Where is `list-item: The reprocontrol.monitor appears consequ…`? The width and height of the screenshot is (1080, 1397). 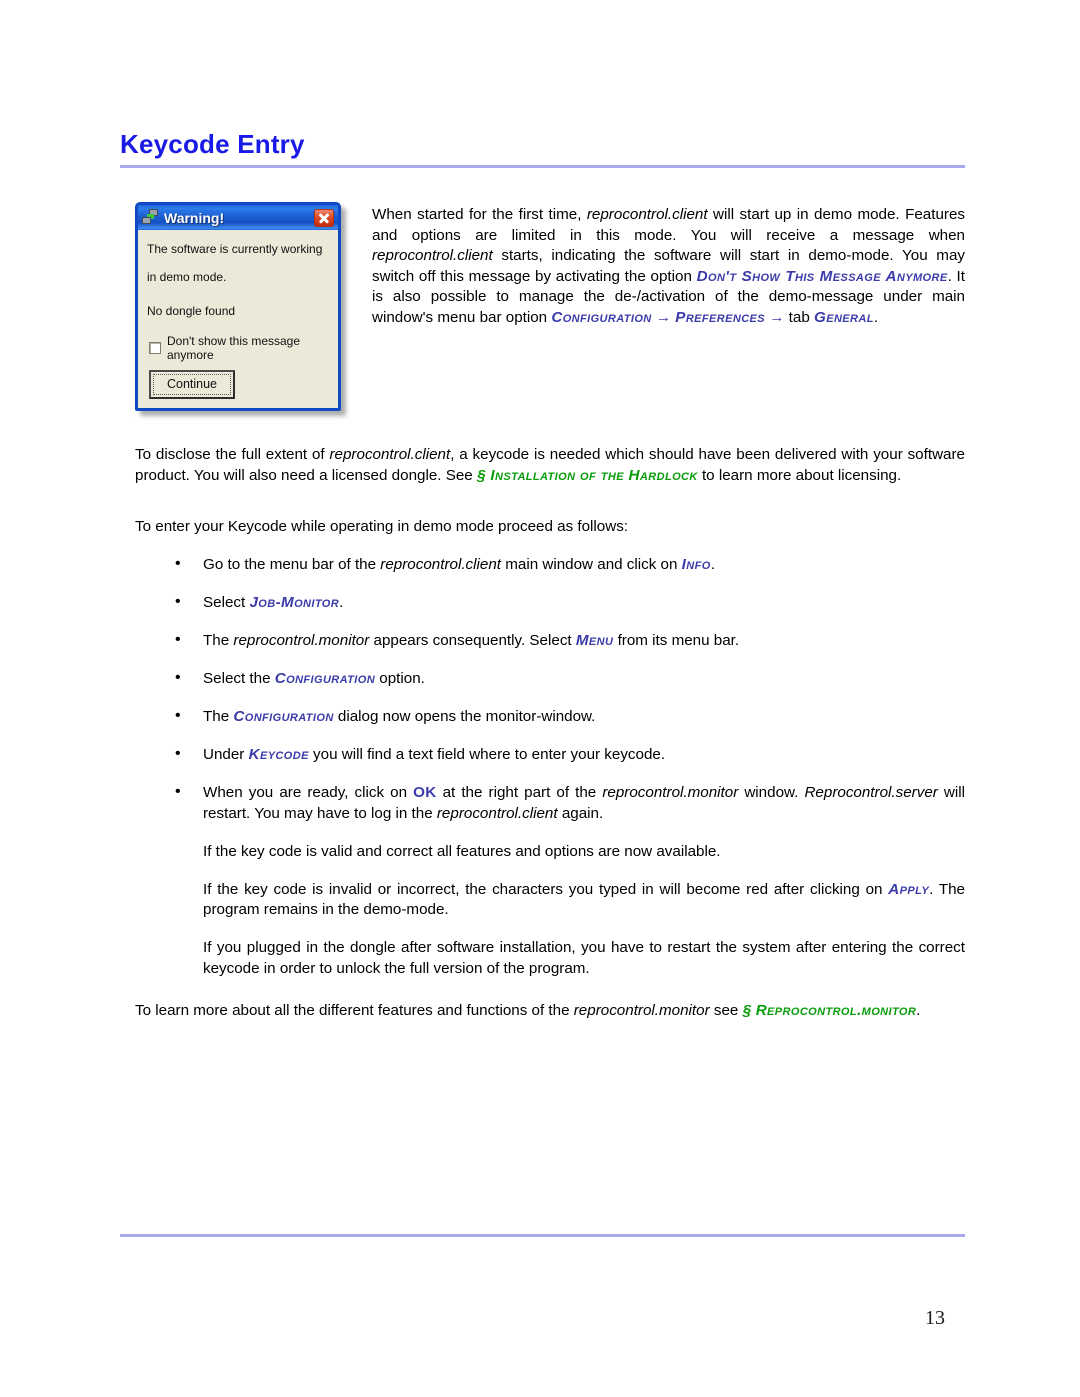
list-item: The reprocontrol.monitor appears consequ… is located at coordinates (550, 641).